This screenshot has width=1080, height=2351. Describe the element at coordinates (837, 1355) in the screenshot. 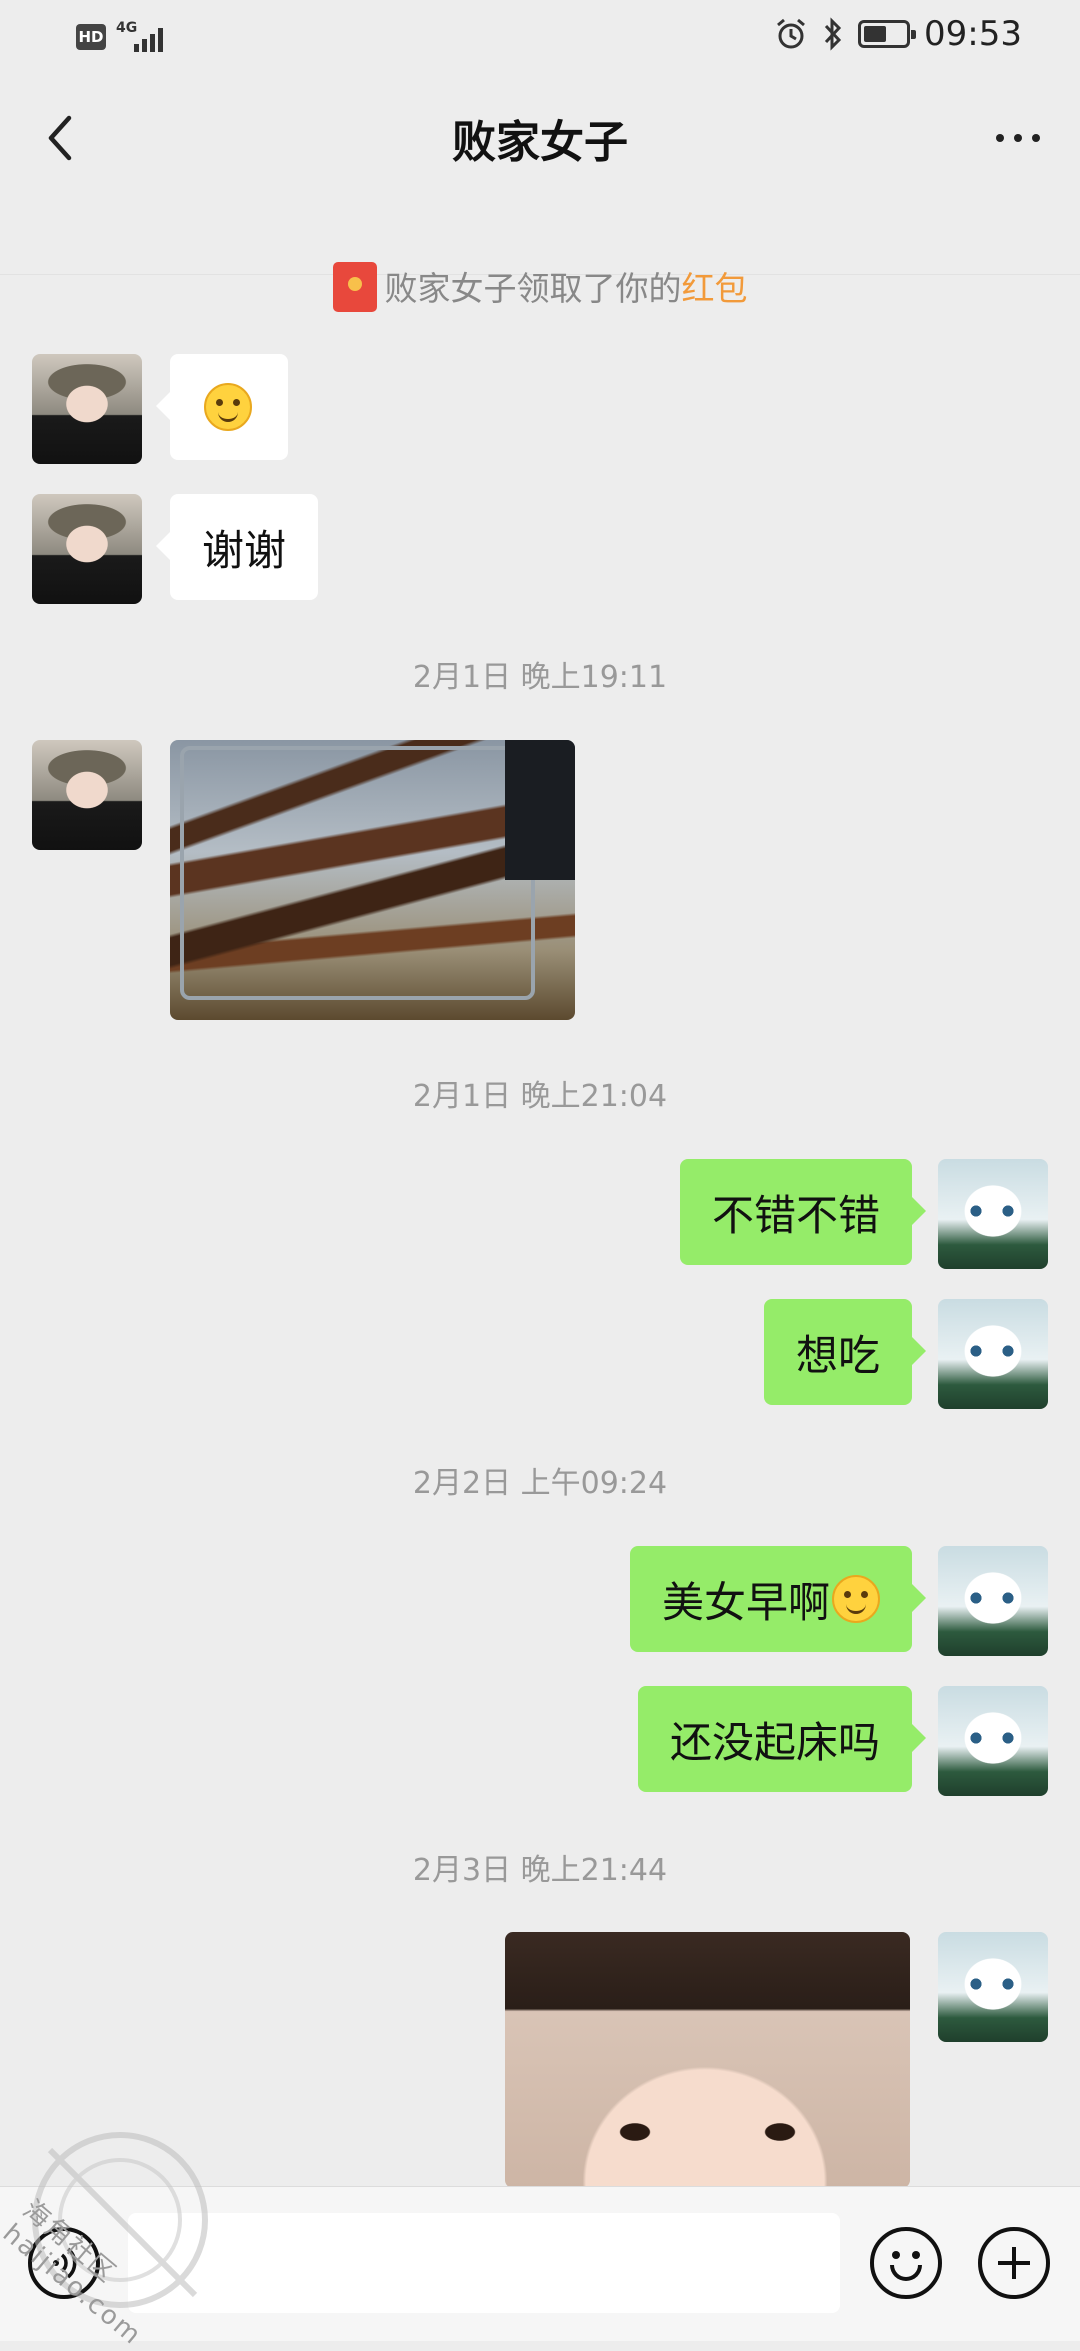

I see `message-text: 想吃` at that location.